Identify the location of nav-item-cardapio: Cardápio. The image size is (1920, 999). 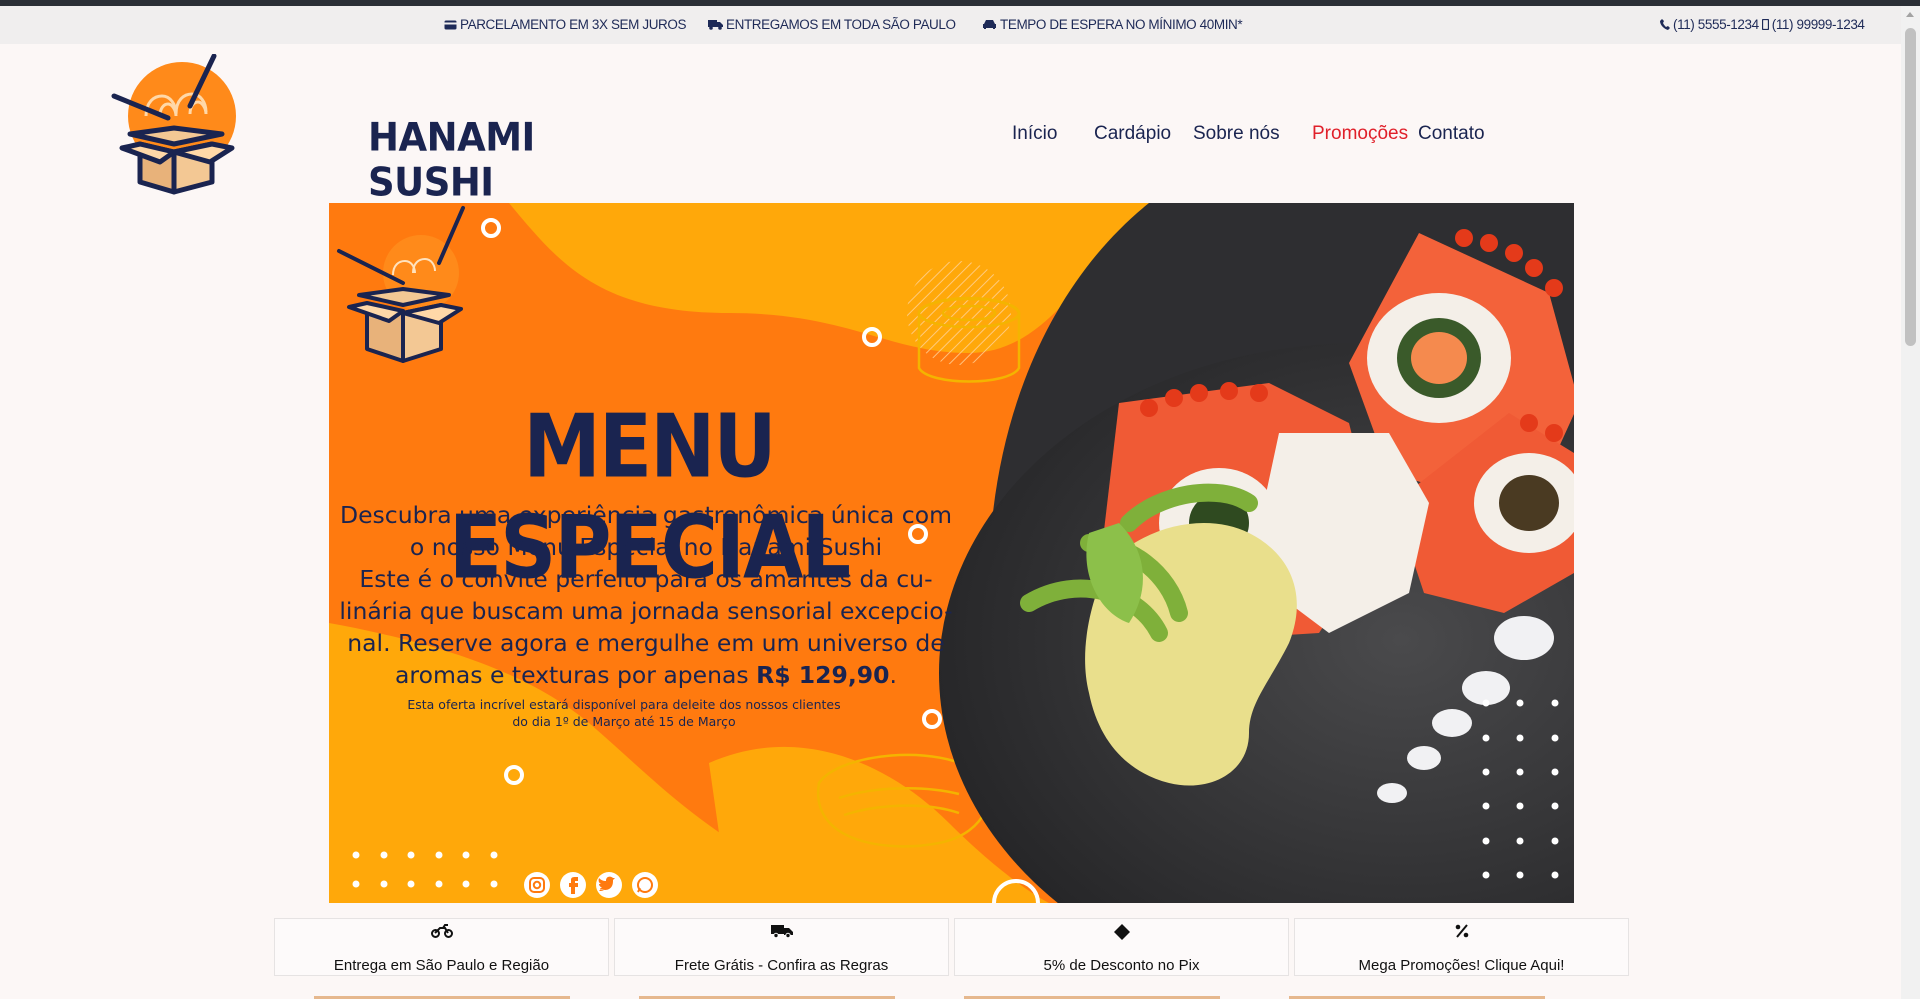
(1132, 134).